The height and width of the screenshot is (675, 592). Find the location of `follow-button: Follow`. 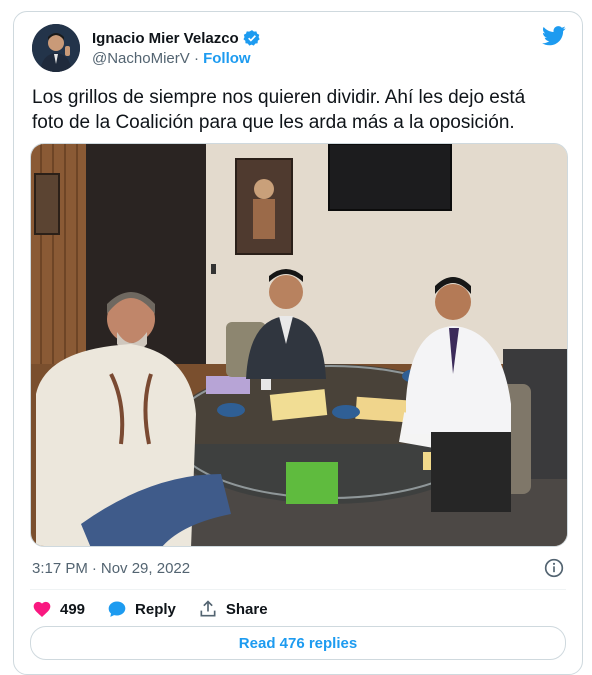

follow-button: Follow is located at coordinates (227, 58).